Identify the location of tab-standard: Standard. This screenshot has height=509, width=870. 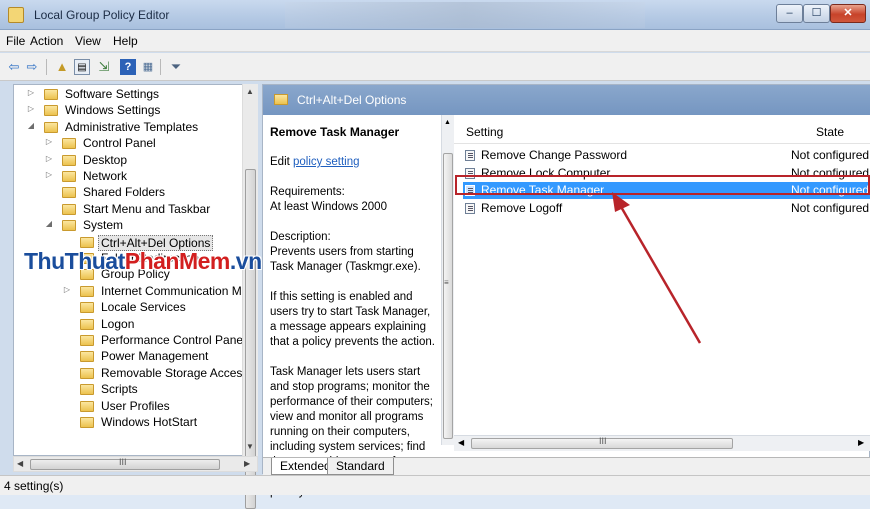
(360, 466).